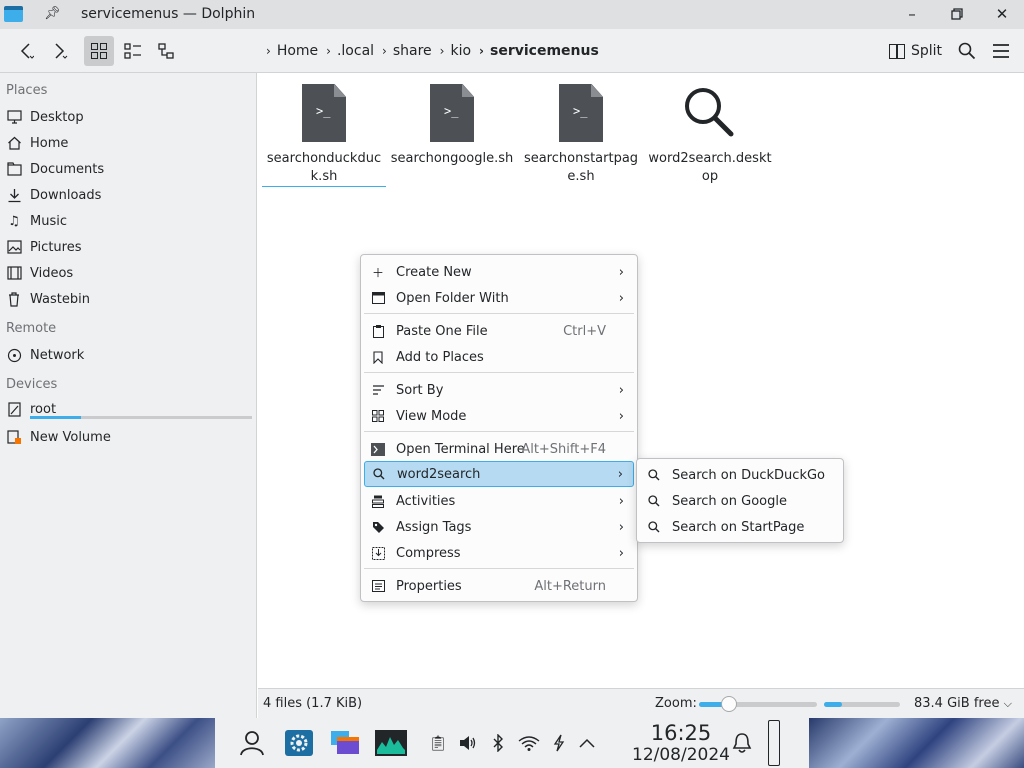 The height and width of the screenshot is (768, 1024). I want to click on submenu-item-google: Search on Google, so click(740, 501).